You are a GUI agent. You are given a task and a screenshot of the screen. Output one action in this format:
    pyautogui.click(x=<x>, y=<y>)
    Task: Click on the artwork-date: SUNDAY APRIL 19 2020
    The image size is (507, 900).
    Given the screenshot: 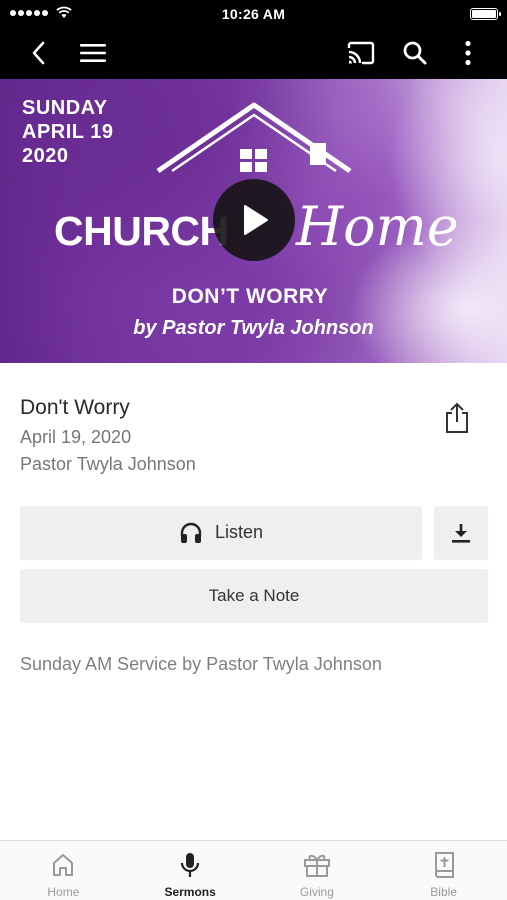 What is the action you would take?
    pyautogui.click(x=67, y=132)
    